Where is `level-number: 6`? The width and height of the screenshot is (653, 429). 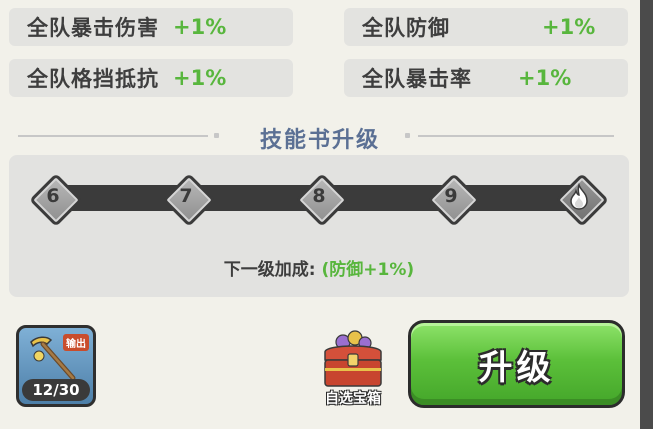 level-number: 6 is located at coordinates (53, 196).